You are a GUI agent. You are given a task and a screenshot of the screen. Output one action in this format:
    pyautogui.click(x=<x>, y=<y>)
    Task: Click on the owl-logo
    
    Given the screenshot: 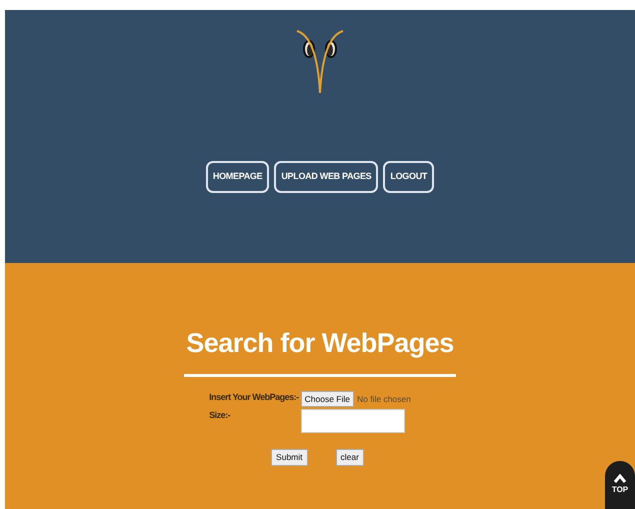 What is the action you would take?
    pyautogui.click(x=320, y=61)
    